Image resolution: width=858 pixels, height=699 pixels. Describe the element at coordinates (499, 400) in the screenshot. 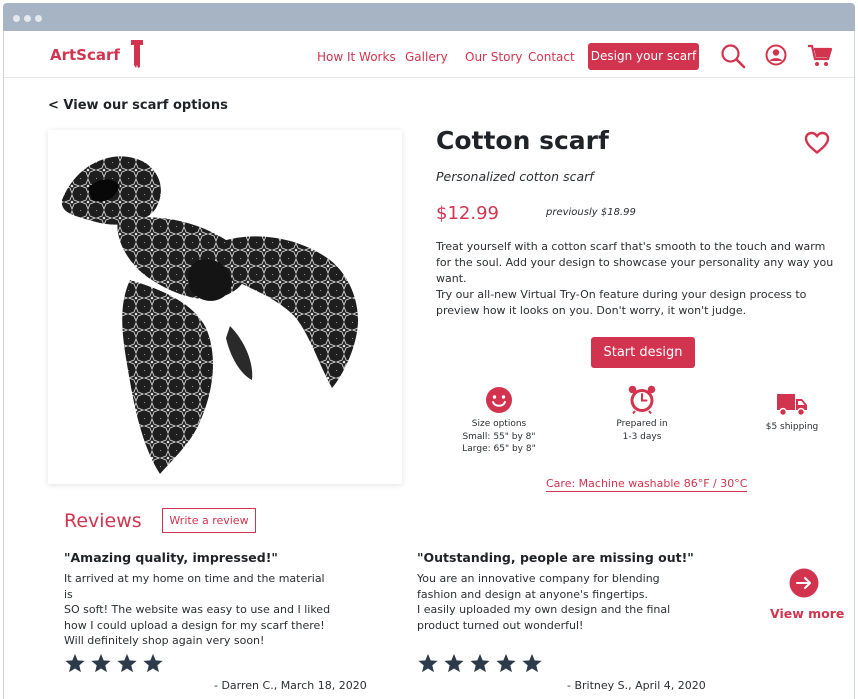

I see `smile-icon` at that location.